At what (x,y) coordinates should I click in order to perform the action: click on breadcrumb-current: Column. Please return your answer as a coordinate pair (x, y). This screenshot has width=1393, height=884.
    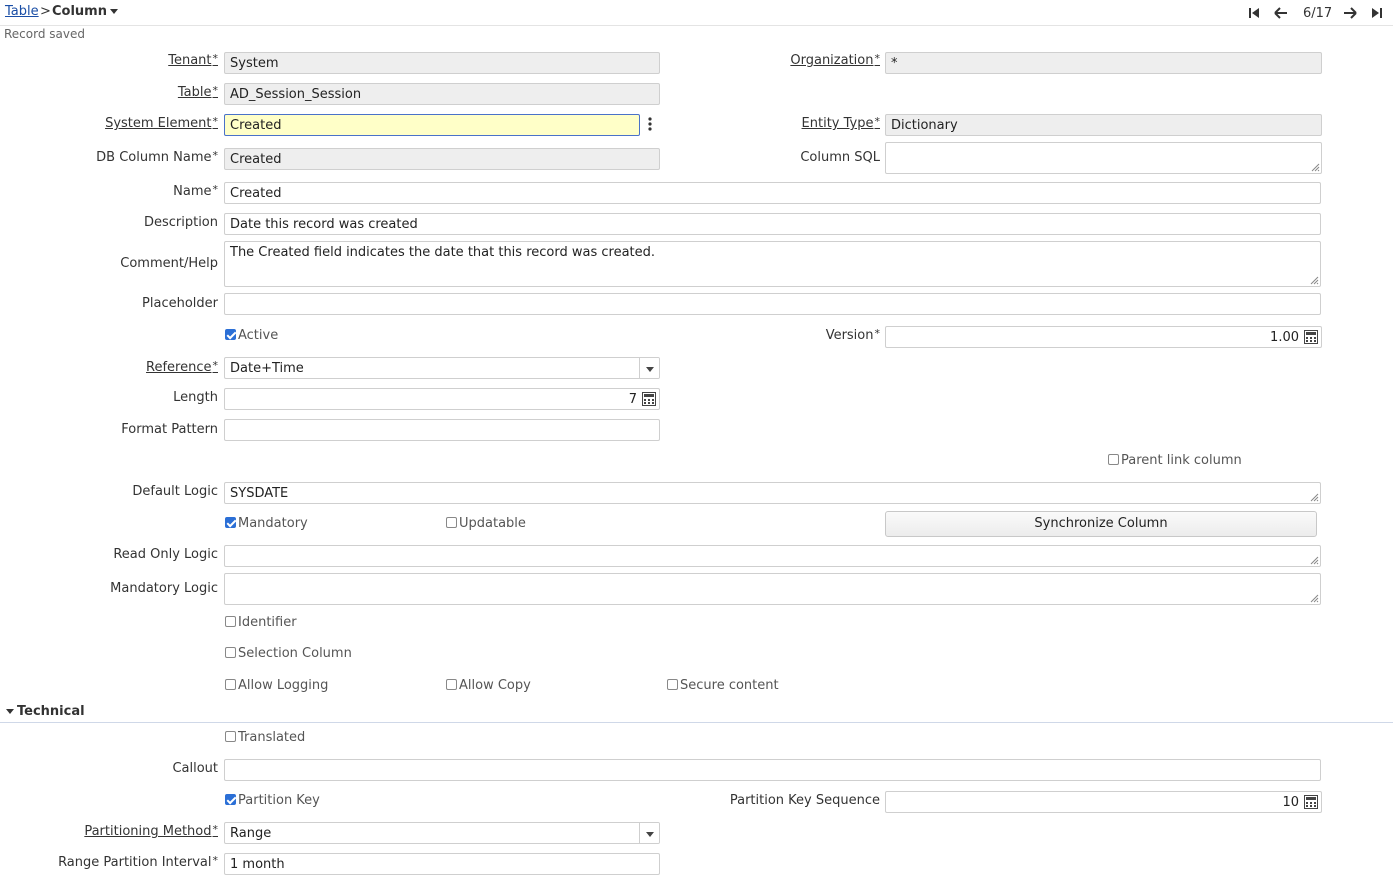
    Looking at the image, I should click on (85, 11).